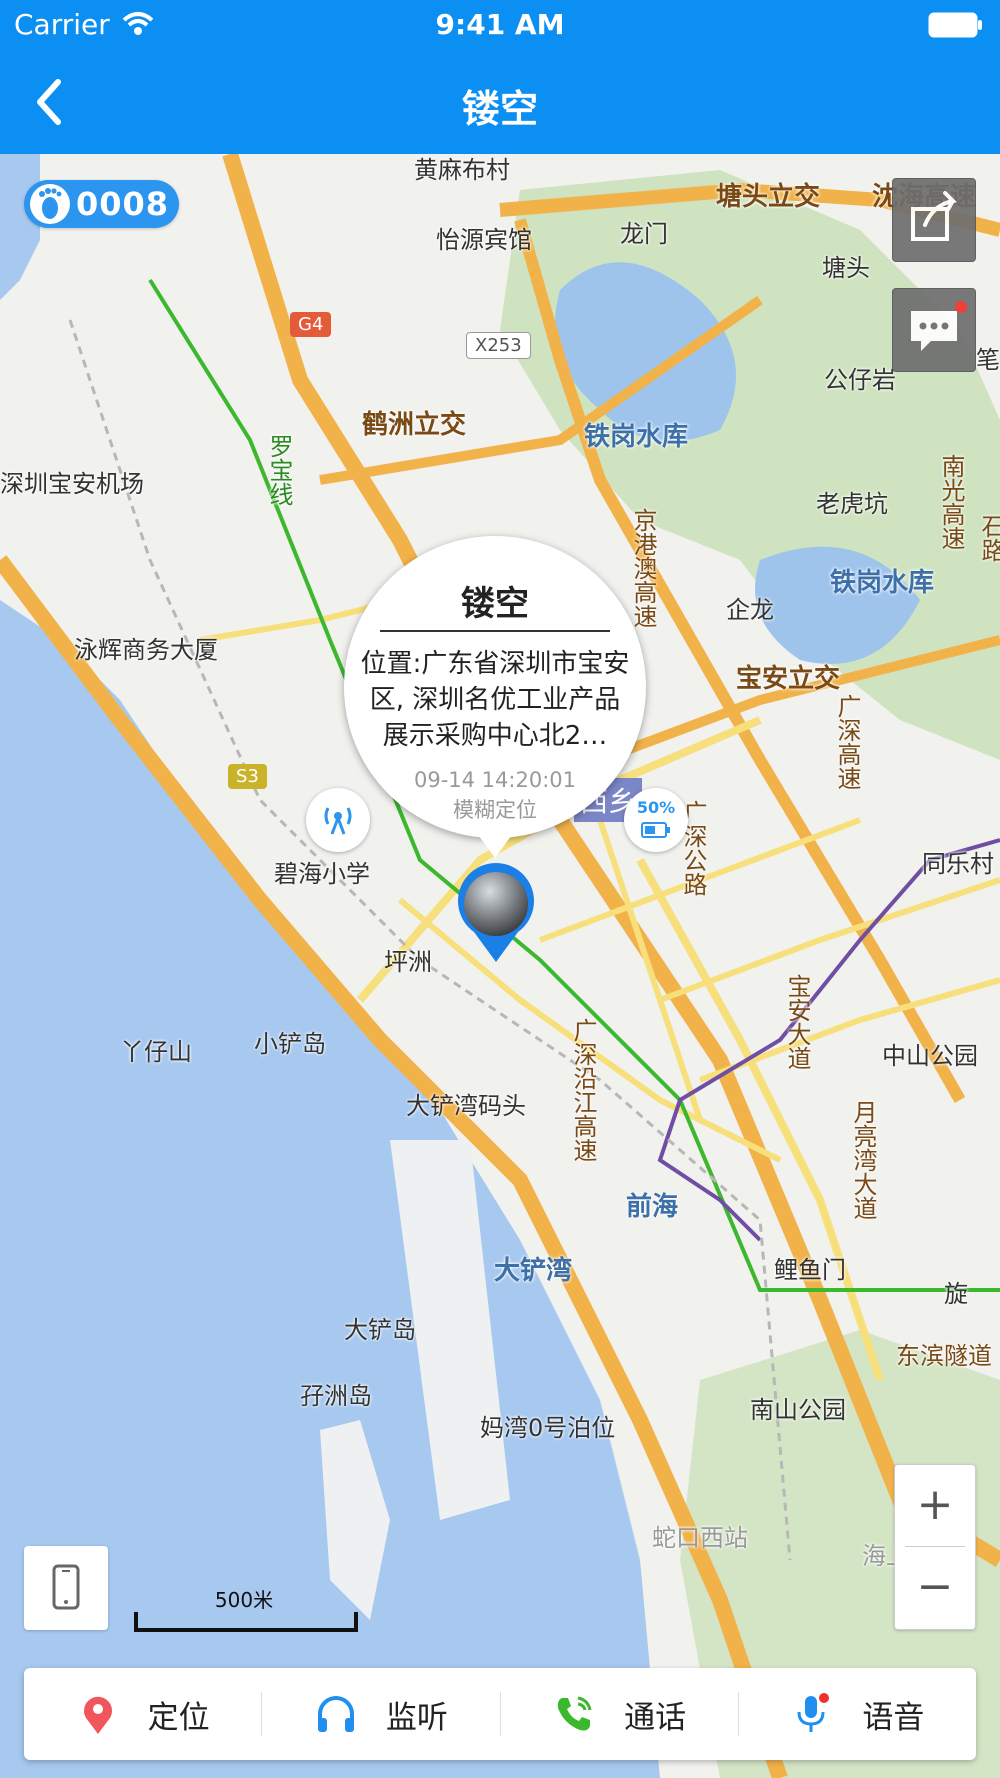 This screenshot has height=1778, width=1000. What do you see at coordinates (533, 1271) in the screenshot?
I see `map-label: 大铲湾` at bounding box center [533, 1271].